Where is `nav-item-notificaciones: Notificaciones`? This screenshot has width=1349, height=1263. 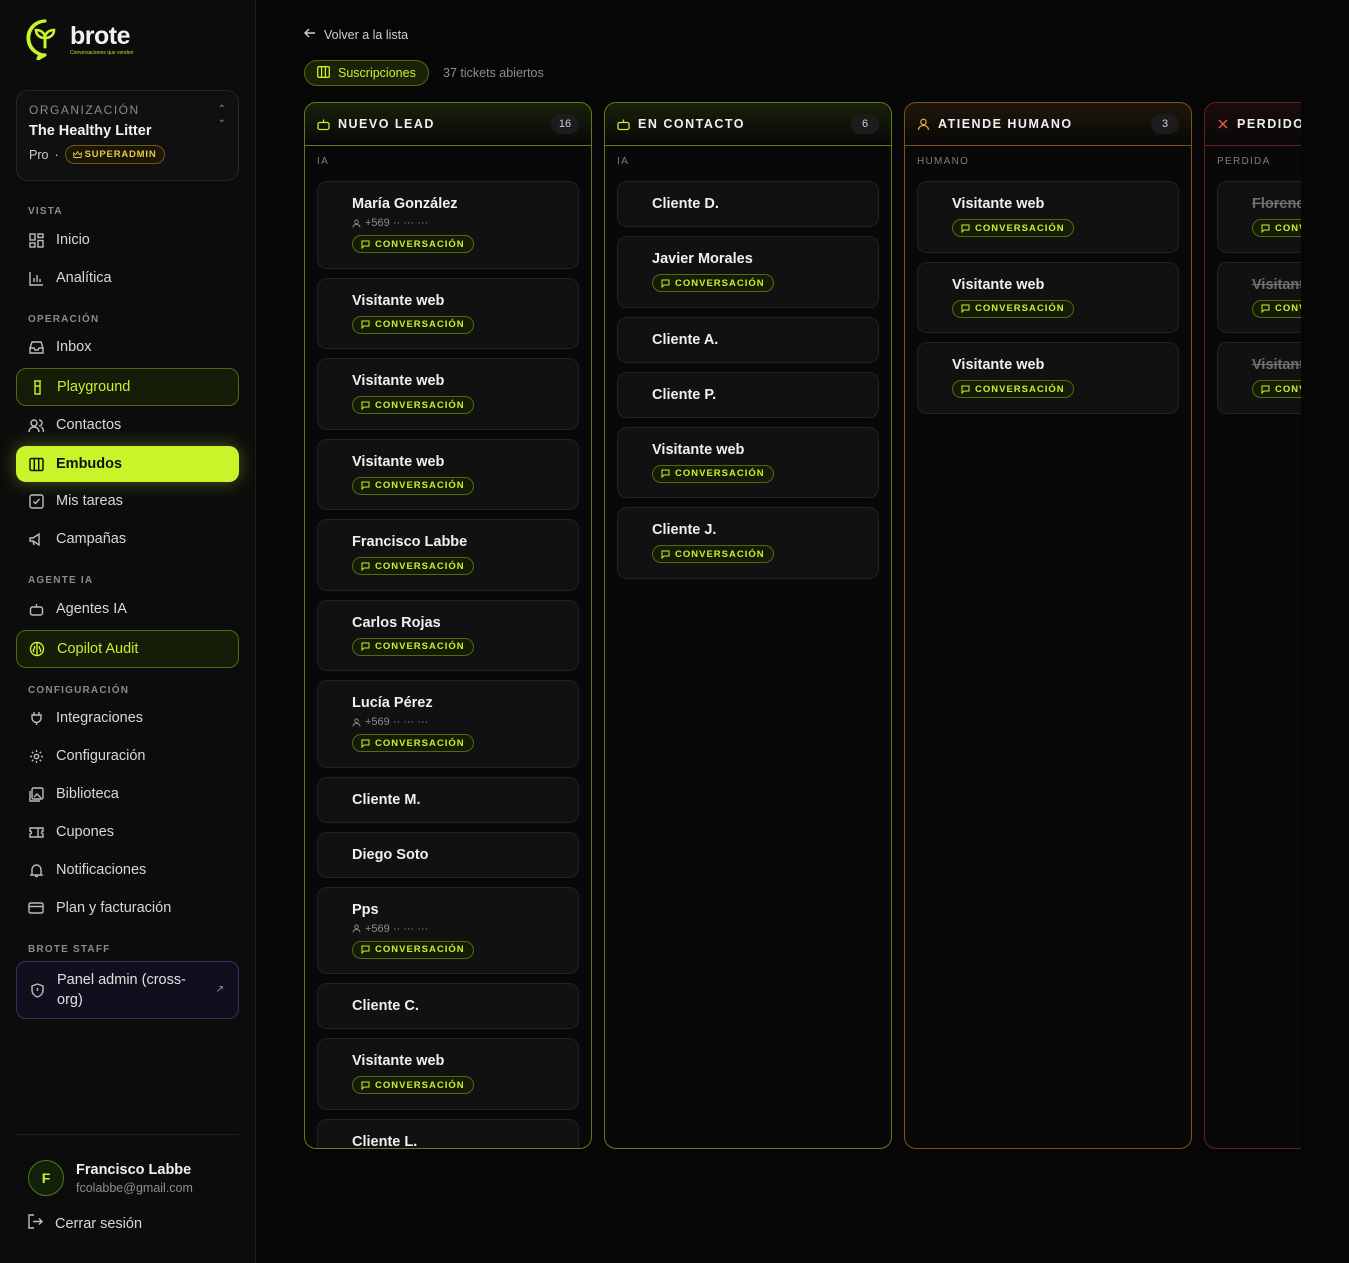
nav-item-notificaciones: Notificaciones is located at coordinates (127, 870).